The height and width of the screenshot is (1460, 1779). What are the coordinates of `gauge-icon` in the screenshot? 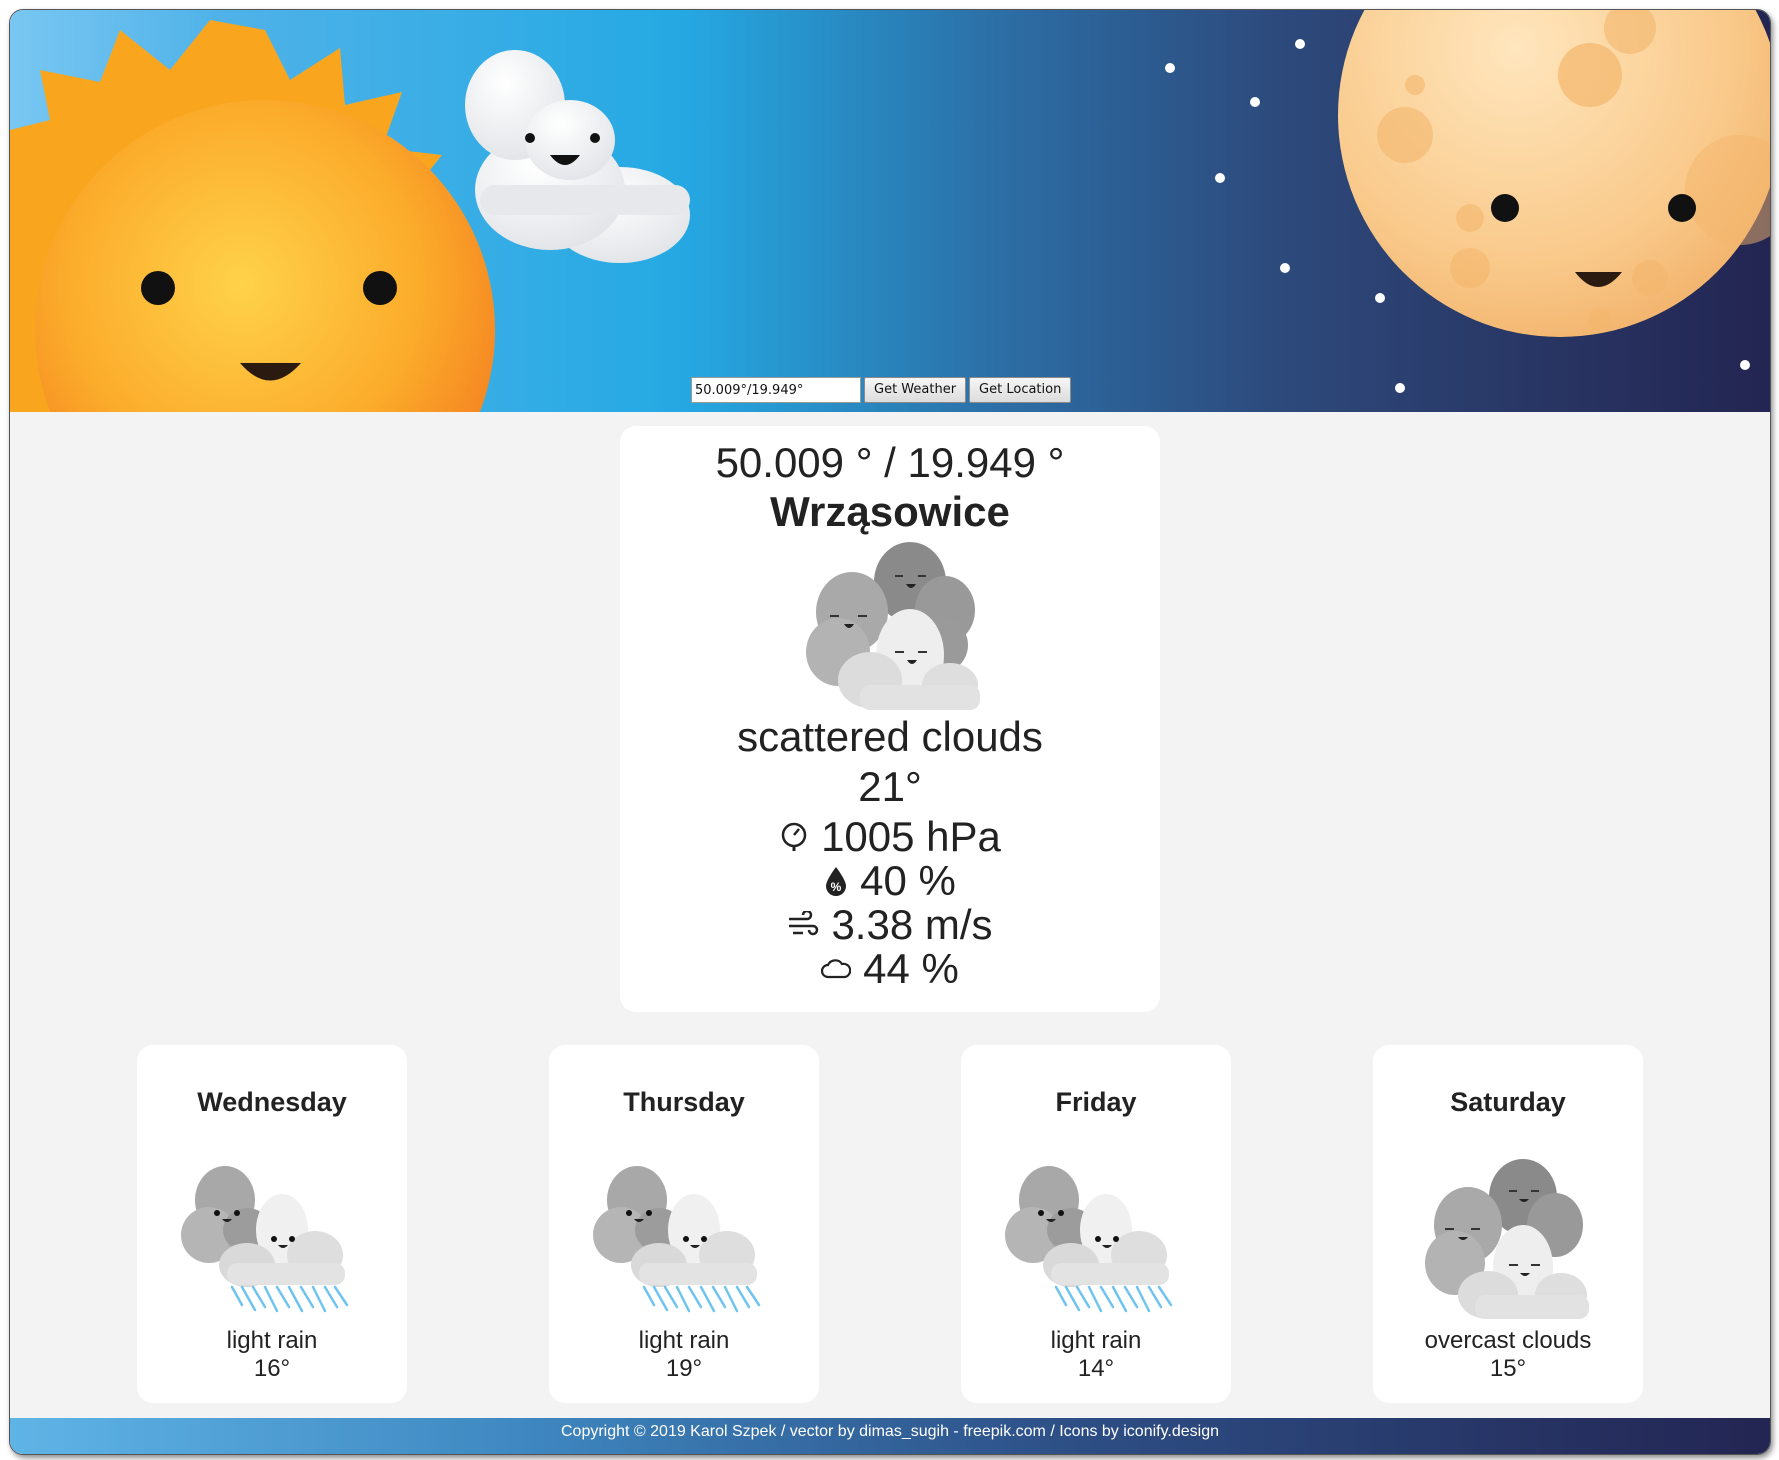 It's located at (794, 836).